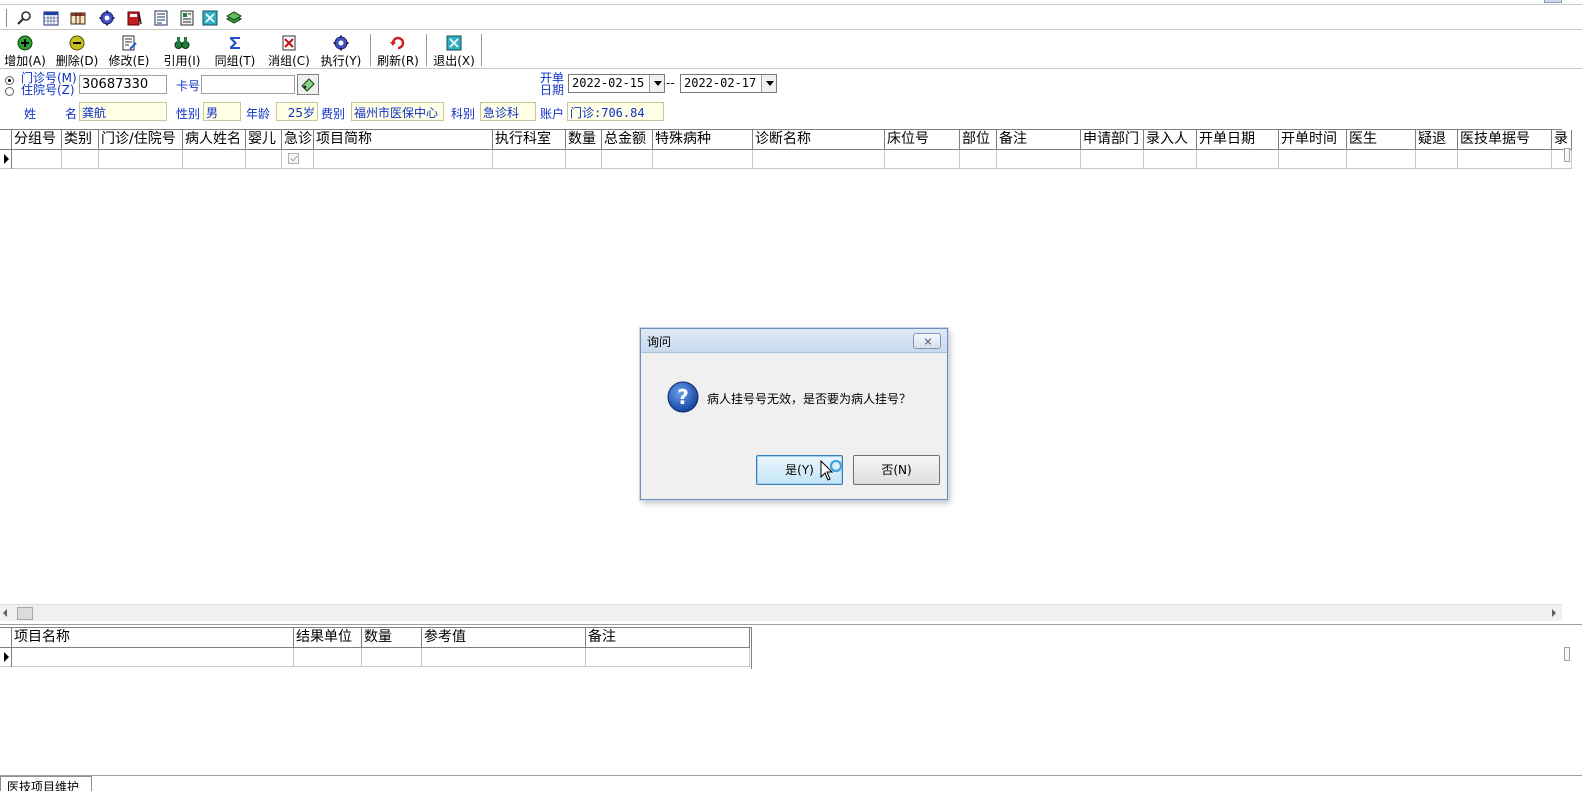 The width and height of the screenshot is (1582, 791). I want to click on ungroup-button: 消组(C), so click(289, 51).